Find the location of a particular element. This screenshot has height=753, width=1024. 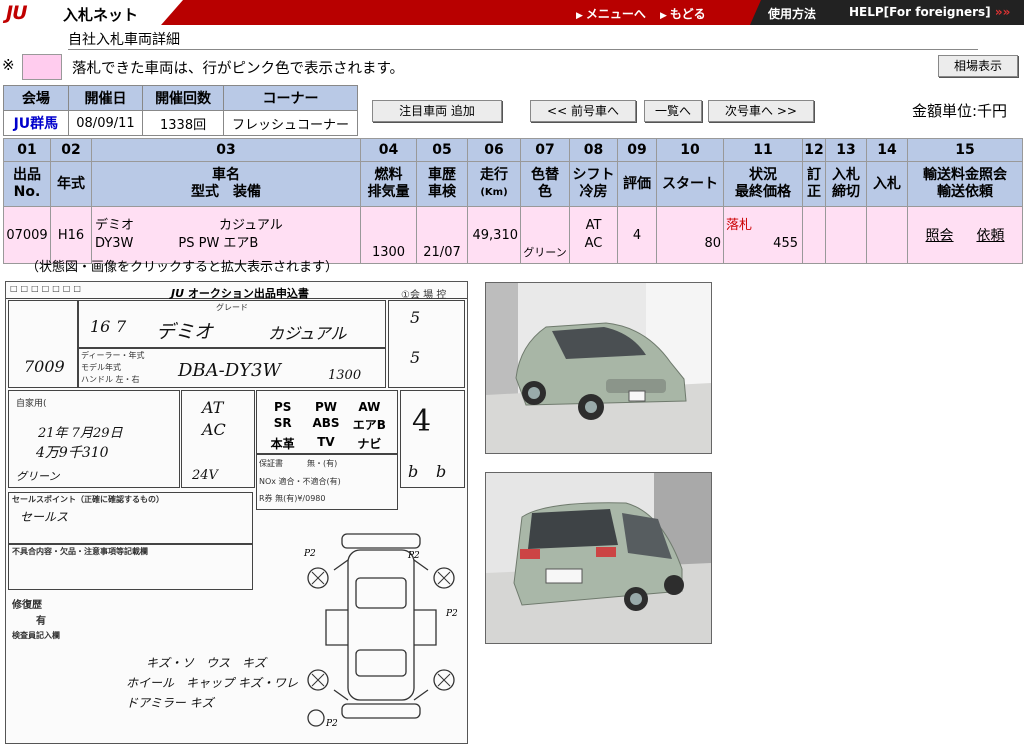

start-price: 80 is located at coordinates (690, 235).